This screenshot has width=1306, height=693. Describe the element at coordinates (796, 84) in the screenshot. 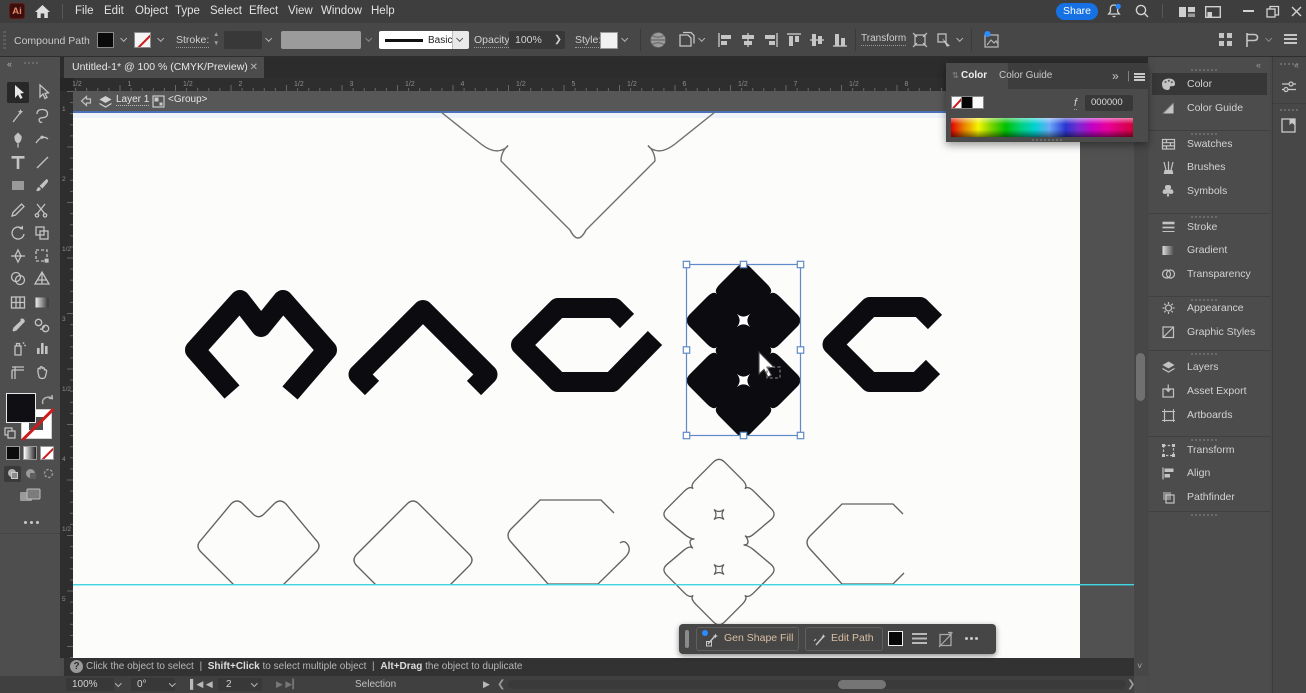

I see `svg-text: 7` at that location.